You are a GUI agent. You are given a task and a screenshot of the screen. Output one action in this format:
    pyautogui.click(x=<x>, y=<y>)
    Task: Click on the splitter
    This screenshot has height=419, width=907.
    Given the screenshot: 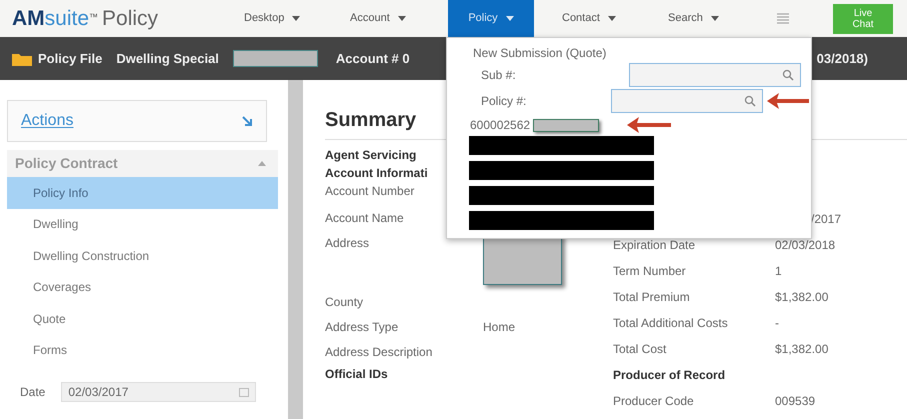 What is the action you would take?
    pyautogui.click(x=295, y=249)
    